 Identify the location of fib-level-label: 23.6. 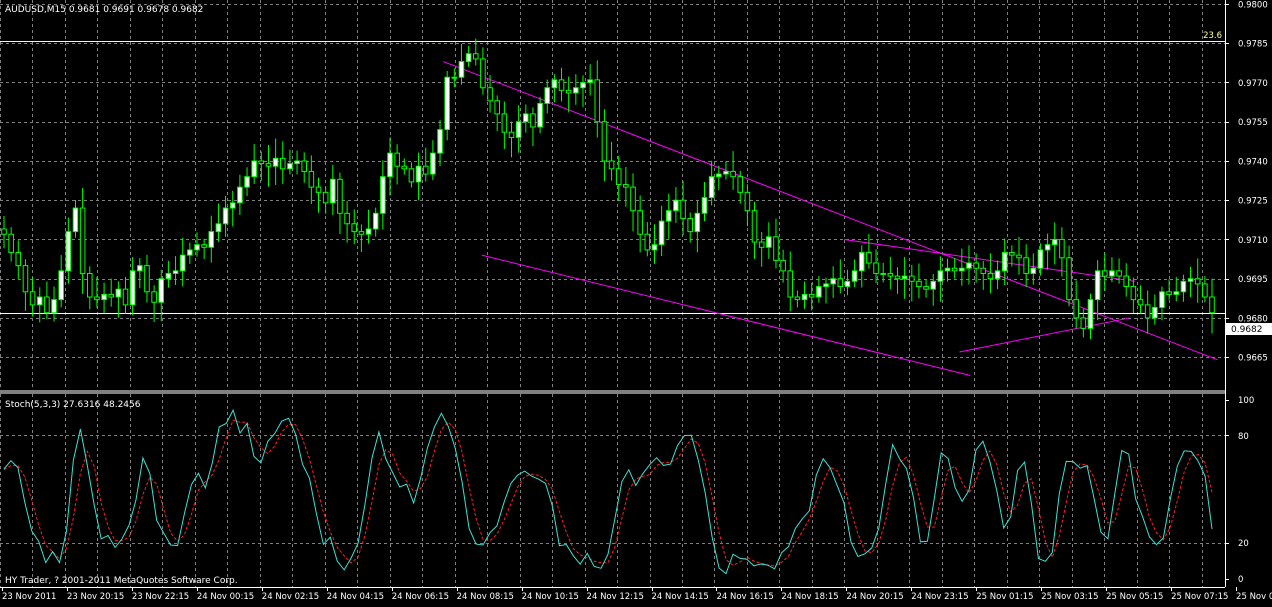
(1212, 36).